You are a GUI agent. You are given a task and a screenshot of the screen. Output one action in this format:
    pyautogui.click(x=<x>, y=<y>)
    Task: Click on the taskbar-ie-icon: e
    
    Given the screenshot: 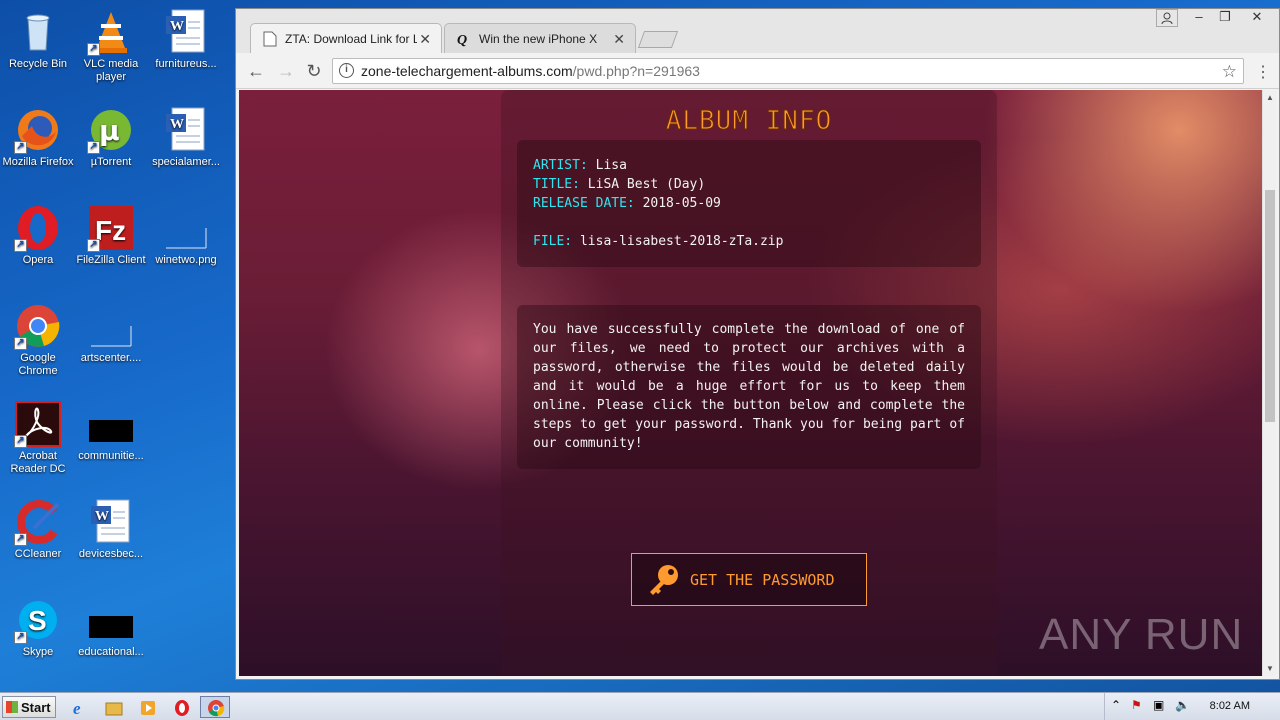 What is the action you would take?
    pyautogui.click(x=79, y=707)
    